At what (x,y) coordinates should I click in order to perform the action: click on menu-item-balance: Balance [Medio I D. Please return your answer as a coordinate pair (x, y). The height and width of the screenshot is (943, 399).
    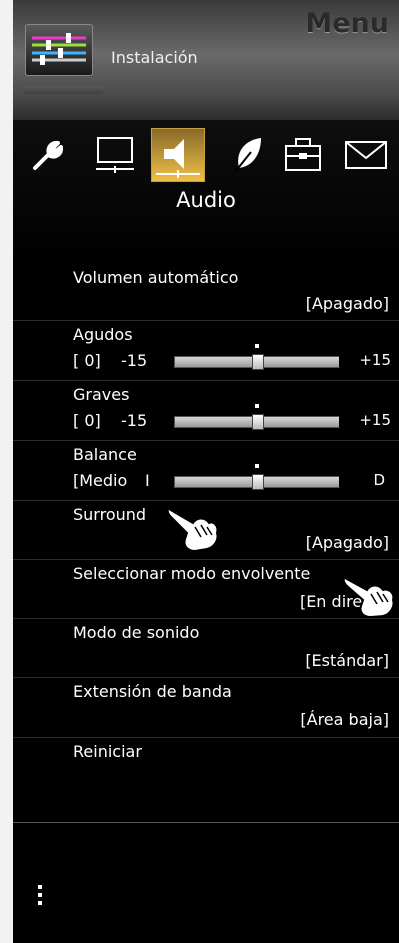
    Looking at the image, I should click on (206, 470).